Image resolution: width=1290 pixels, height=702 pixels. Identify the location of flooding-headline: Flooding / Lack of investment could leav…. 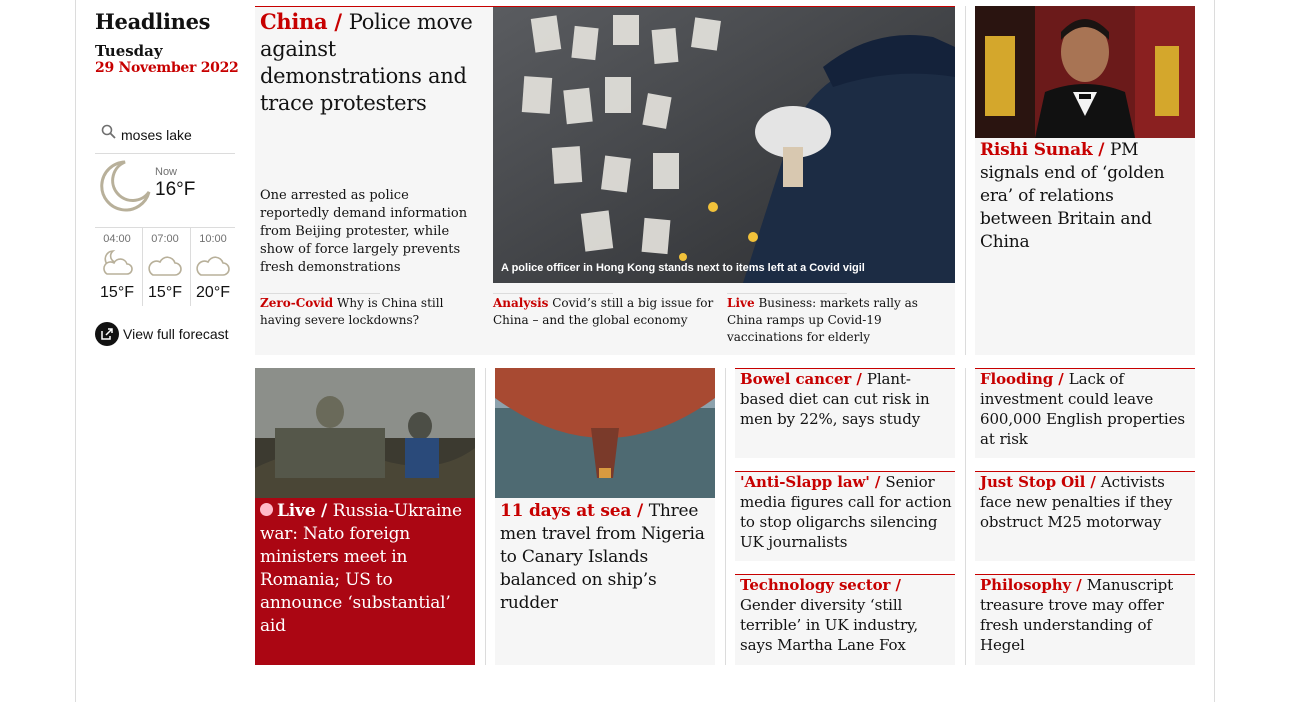
(1082, 409).